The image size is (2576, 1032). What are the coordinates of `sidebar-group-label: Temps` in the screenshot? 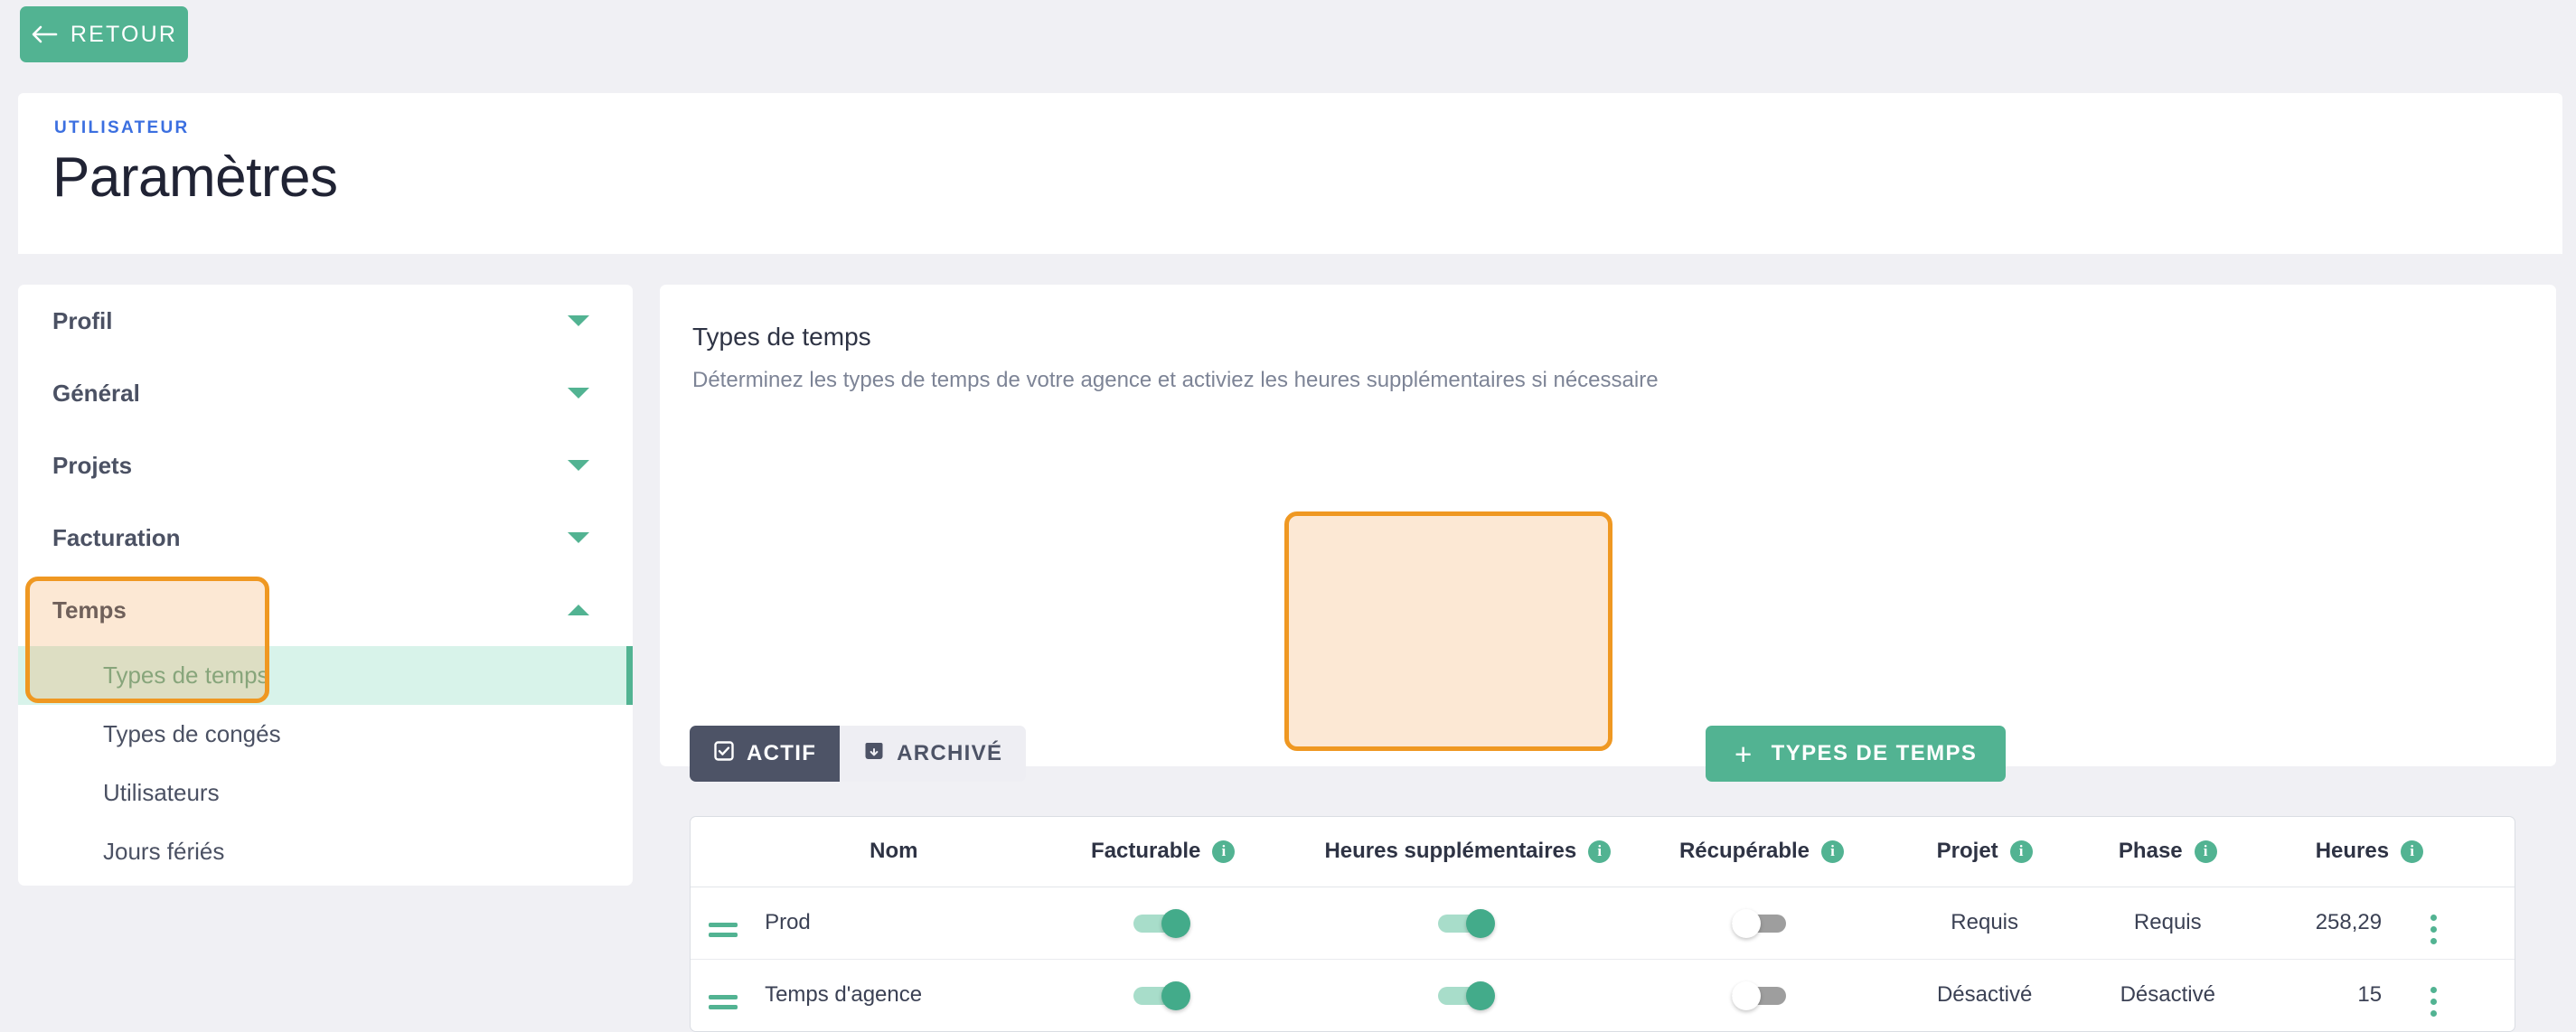 It's located at (90, 610).